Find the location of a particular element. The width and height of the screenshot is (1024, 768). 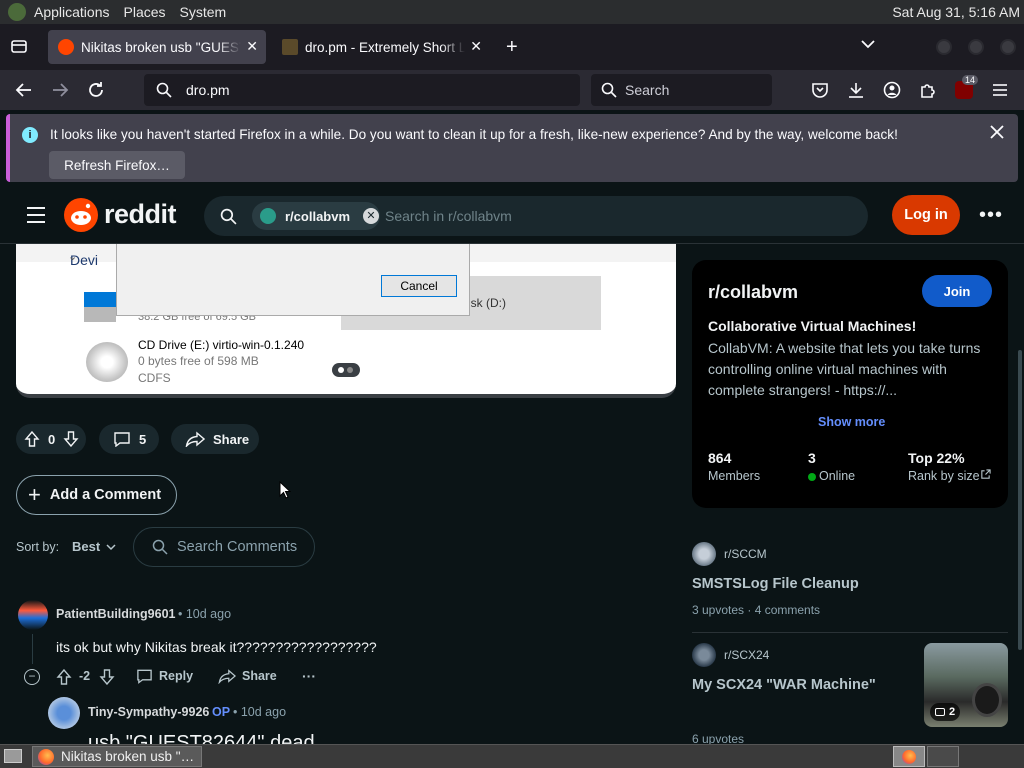

related-post-title: My SCX24 "WAR Machine" is located at coordinates (784, 685).